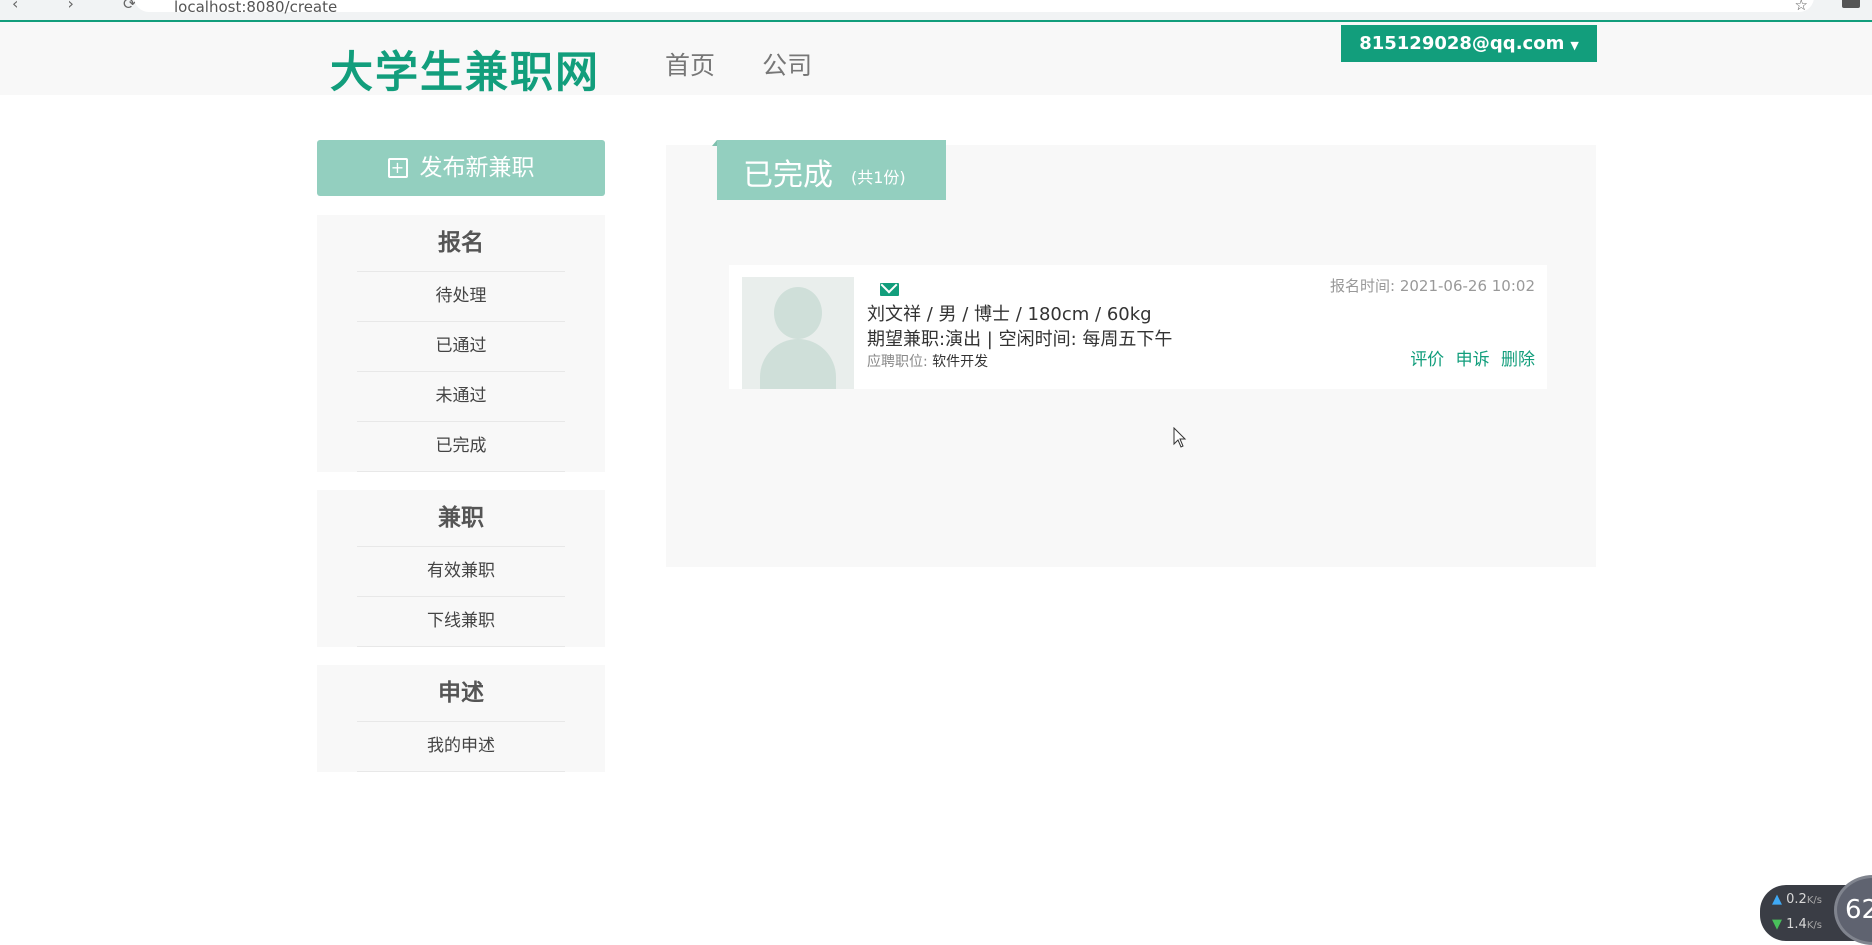 Image resolution: width=1872 pixels, height=945 pixels. Describe the element at coordinates (878, 177) in the screenshot. I see `panel-tab-count: (共1份)` at that location.